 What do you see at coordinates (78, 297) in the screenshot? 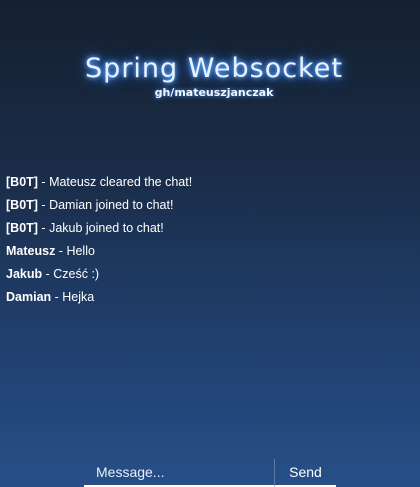
I see `message-text: Hejka` at bounding box center [78, 297].